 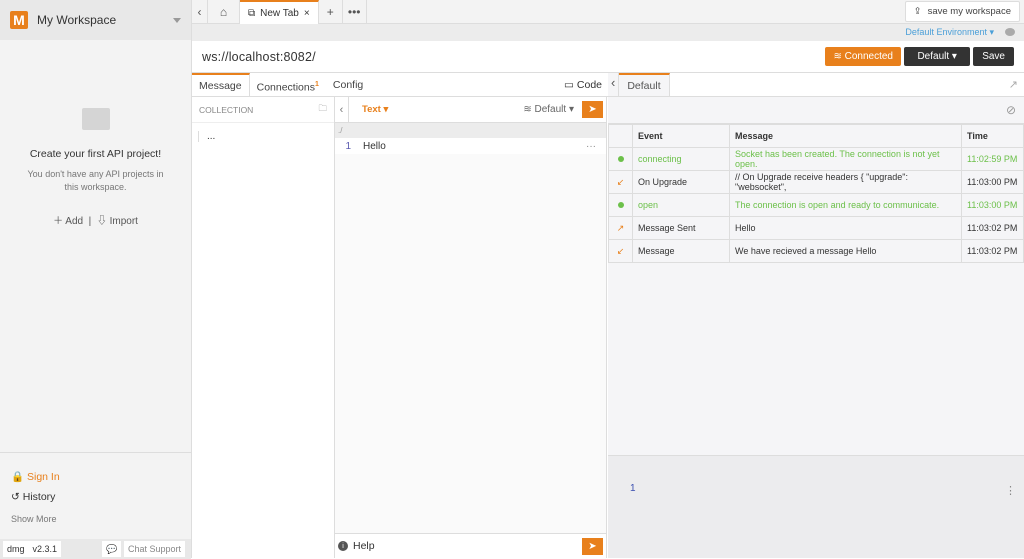 What do you see at coordinates (43, 477) in the screenshot?
I see `sign-in-label: Sign In` at bounding box center [43, 477].